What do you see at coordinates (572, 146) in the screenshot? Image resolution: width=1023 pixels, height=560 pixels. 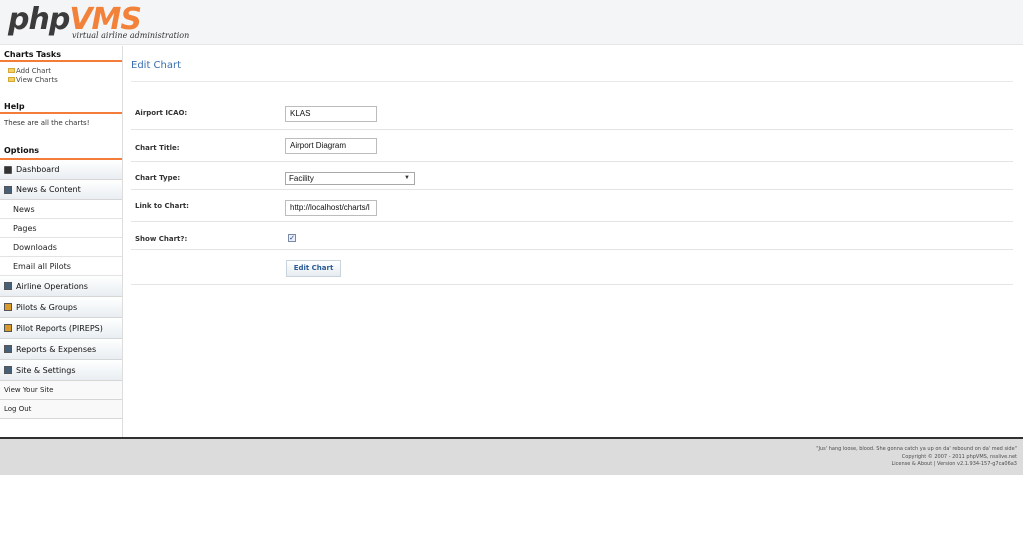 I see `chart-title-row: Chart Title: Airport Diagram` at bounding box center [572, 146].